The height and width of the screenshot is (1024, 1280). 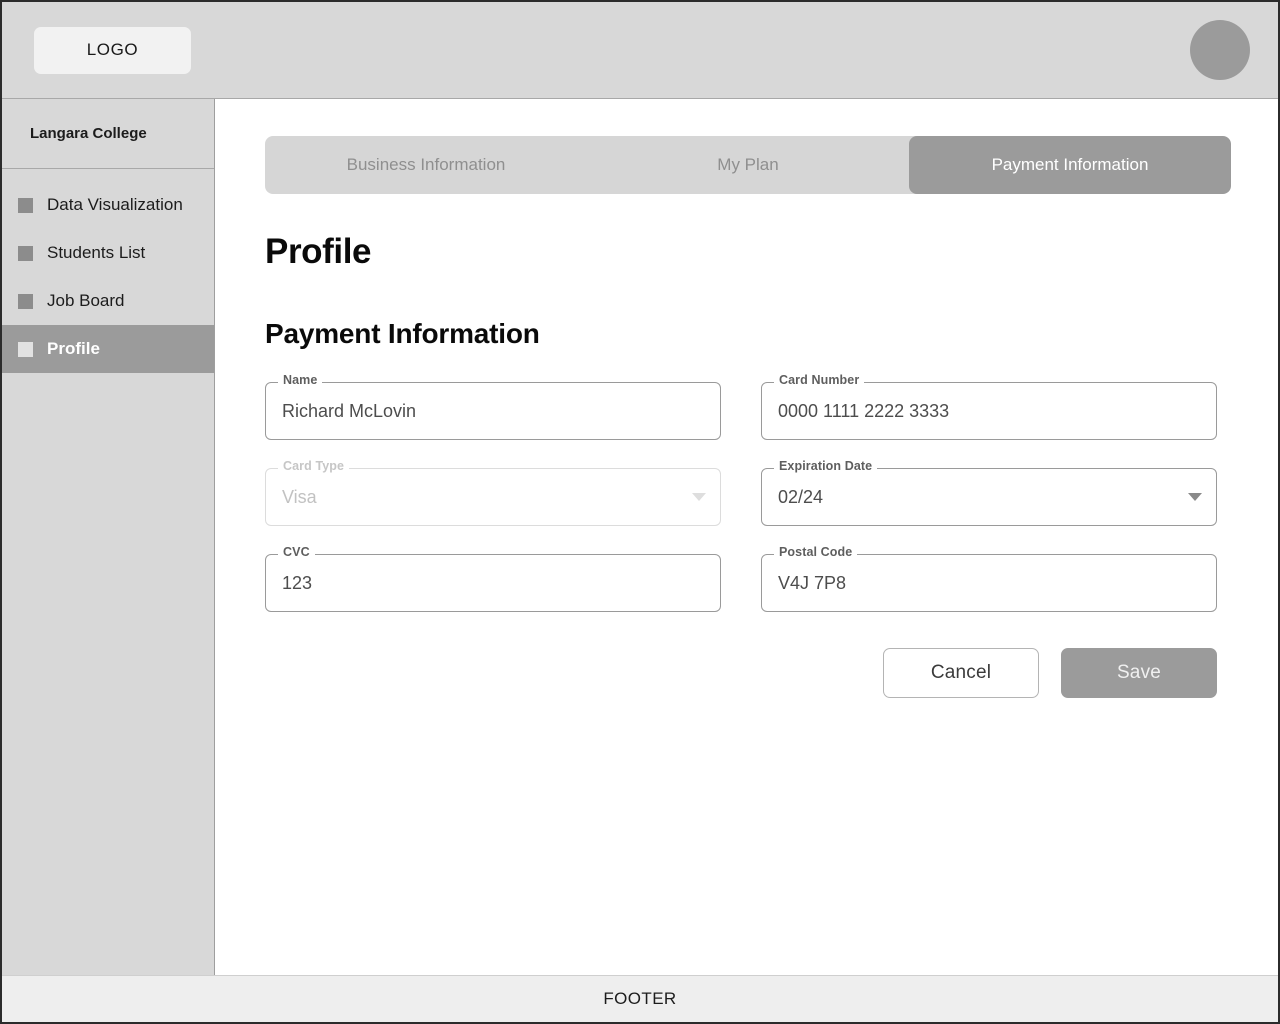 I want to click on cvc-field-outline: 123, so click(x=493, y=583).